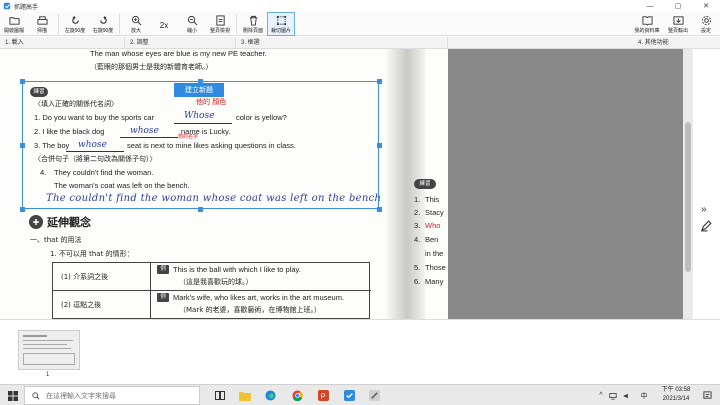  I want to click on step-select: 3. 框選, so click(342, 43).